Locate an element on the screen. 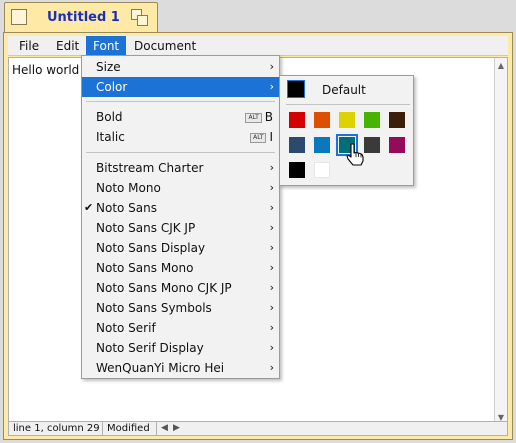 The height and width of the screenshot is (443, 516). window-title: Untitled 1 is located at coordinates (83, 17).